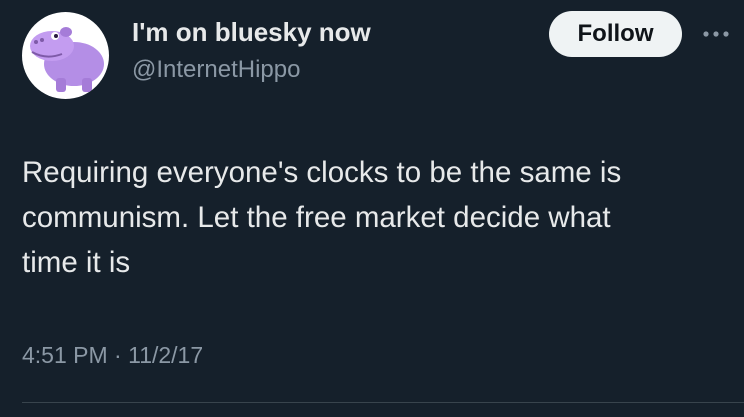 This screenshot has width=744, height=417. I want to click on tweet-time: 4:51 PM, so click(65, 355).